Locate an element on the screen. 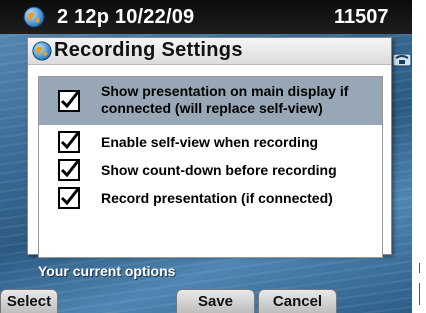 This screenshot has width=426, height=313. status-bar: 2 12p 10/22/09 11507 is located at coordinates (206, 17).